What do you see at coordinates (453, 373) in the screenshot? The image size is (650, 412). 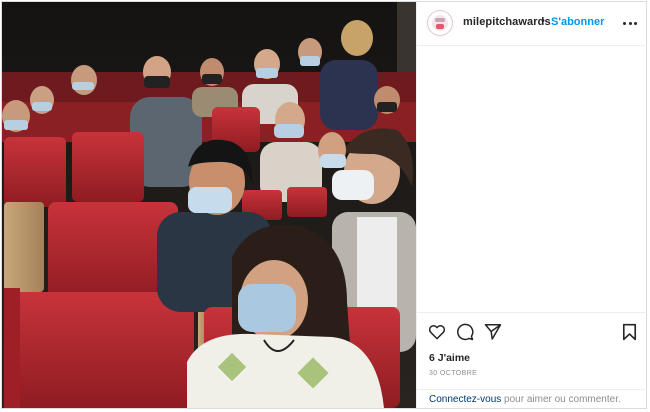 I see `post-date: 30 OCTOBRE` at bounding box center [453, 373].